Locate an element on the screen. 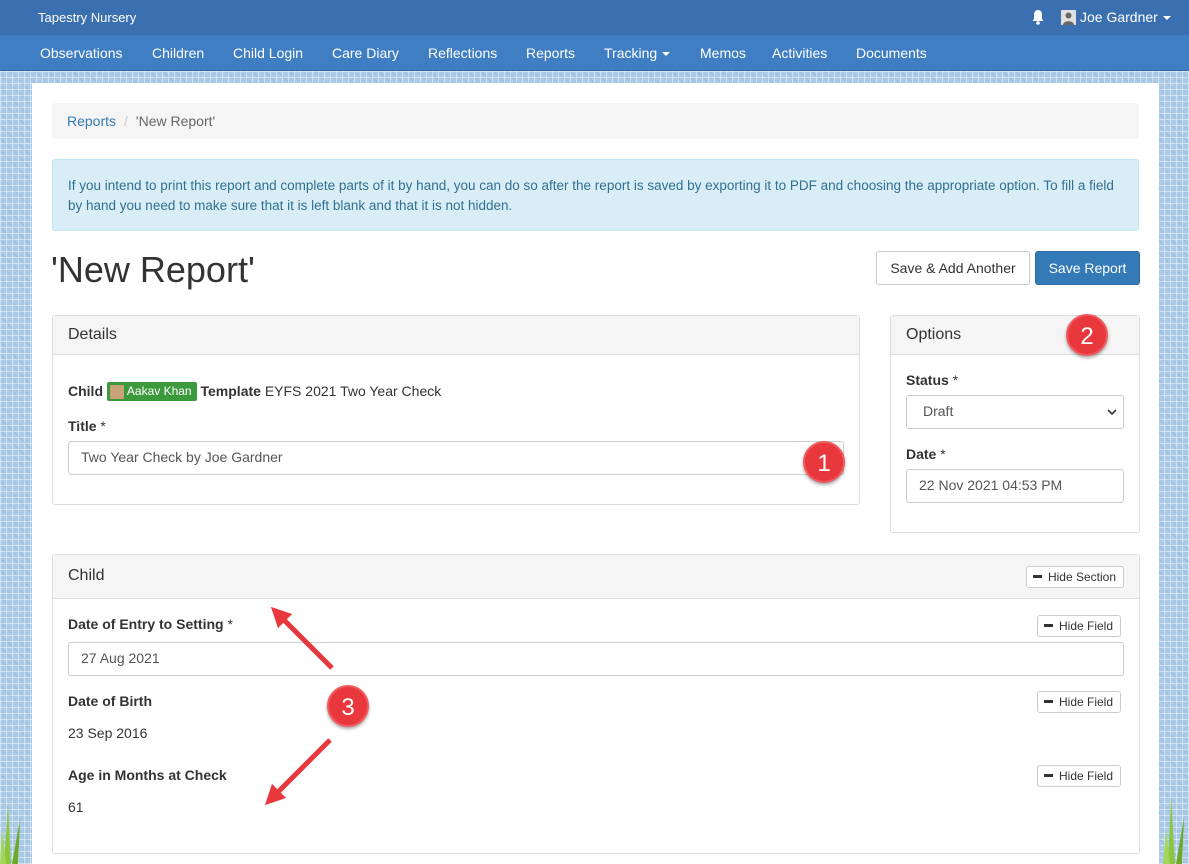  entry-date-input: 27 Aug 2021 is located at coordinates (596, 659).